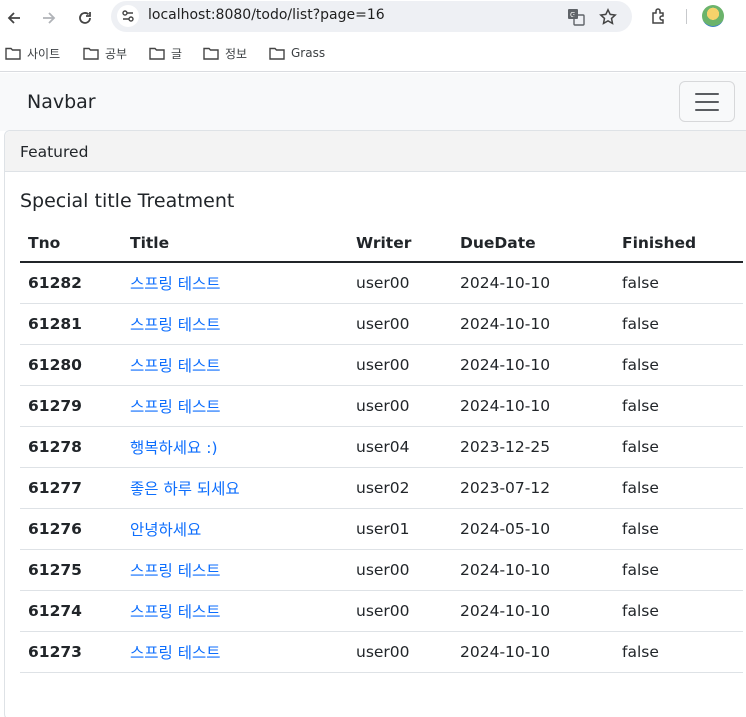 The image size is (746, 717). What do you see at coordinates (400, 243) in the screenshot?
I see `column-header-writer: Writer` at bounding box center [400, 243].